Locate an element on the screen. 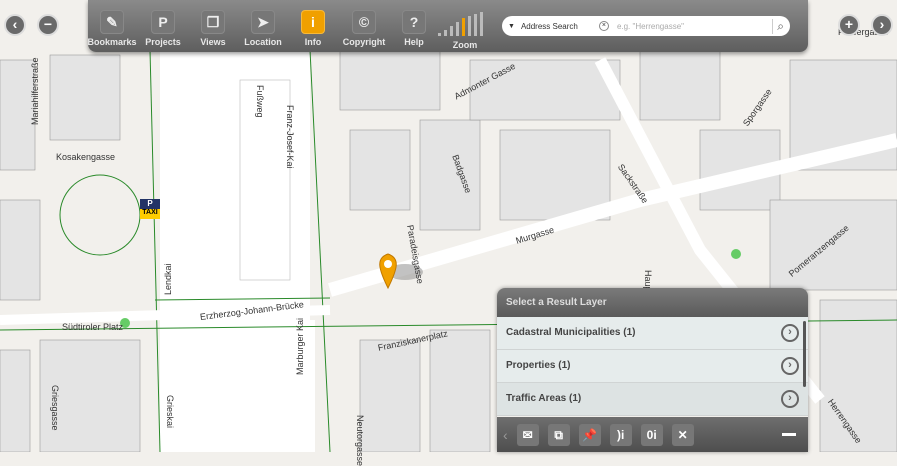 This screenshot has width=897, height=466. info-button: i Info is located at coordinates (313, 28).